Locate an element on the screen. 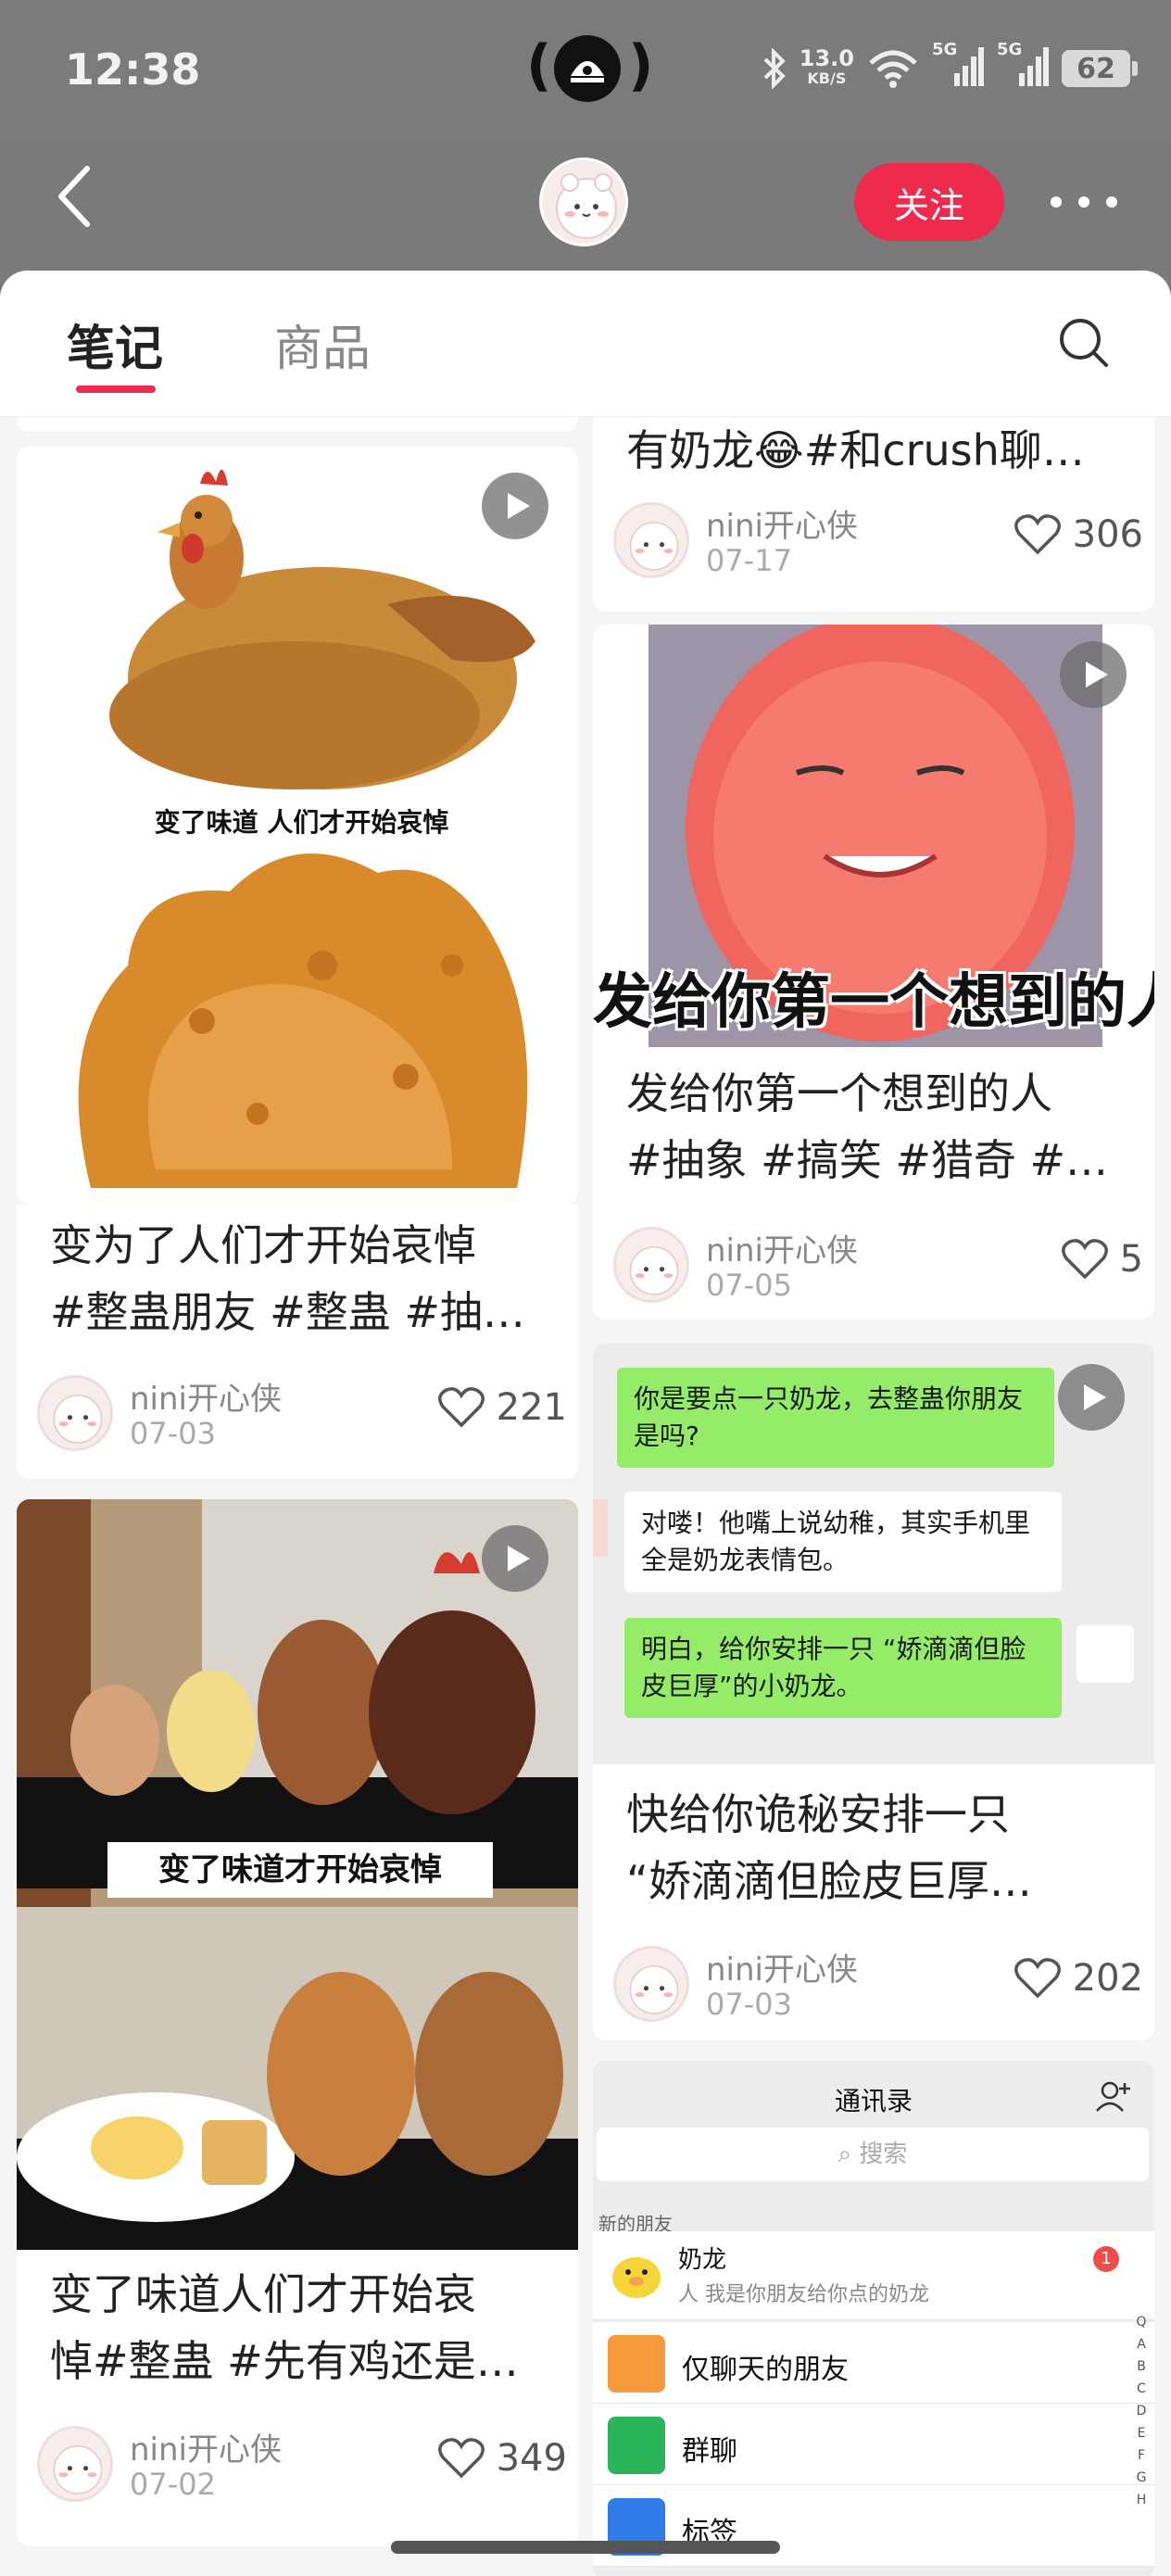 The image size is (1171, 2576). post-date: 07-17 is located at coordinates (749, 560).